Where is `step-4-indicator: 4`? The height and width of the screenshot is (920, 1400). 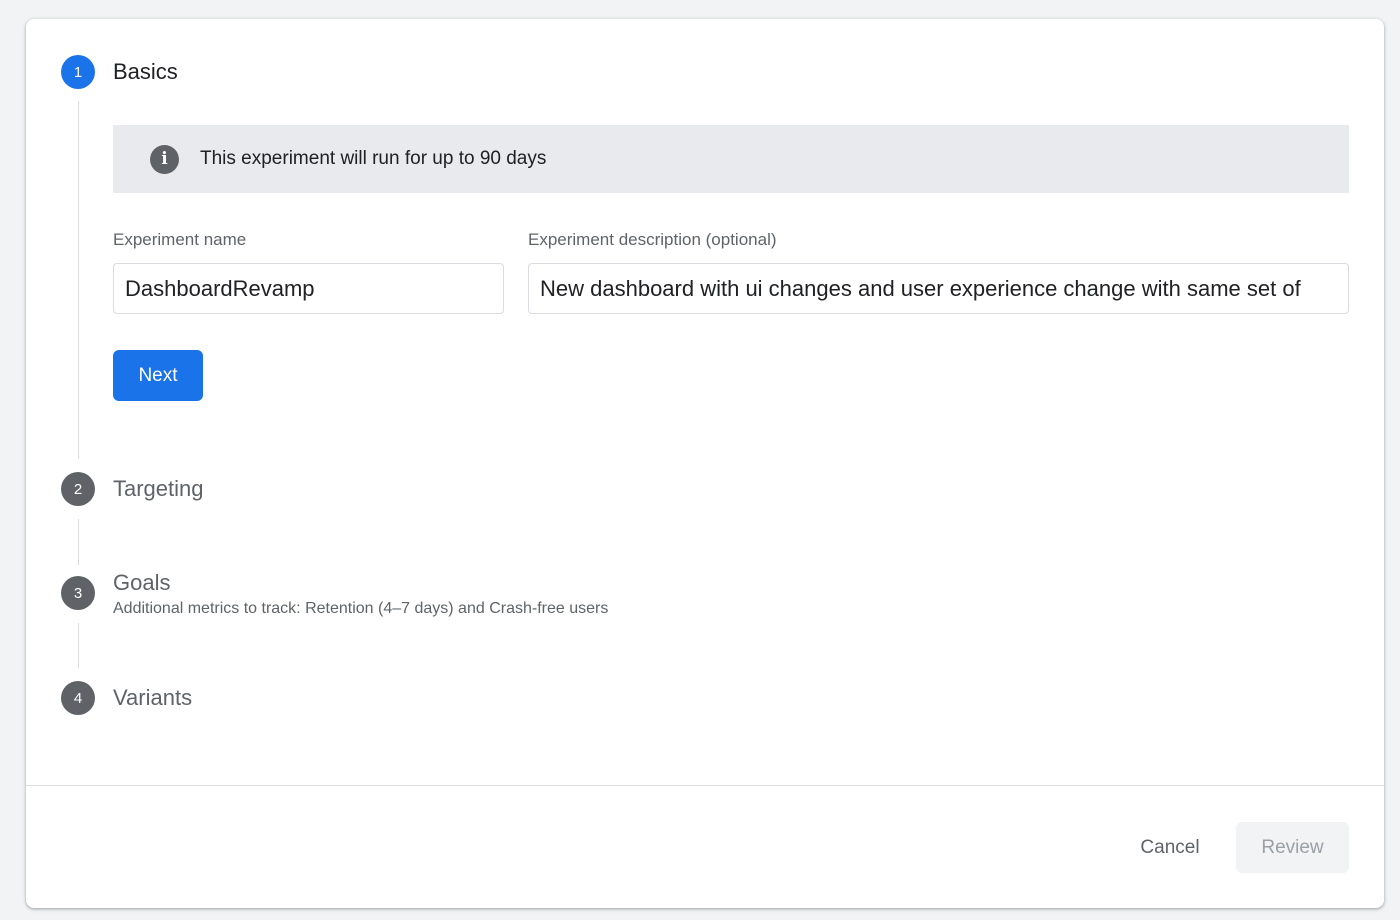 step-4-indicator: 4 is located at coordinates (78, 698).